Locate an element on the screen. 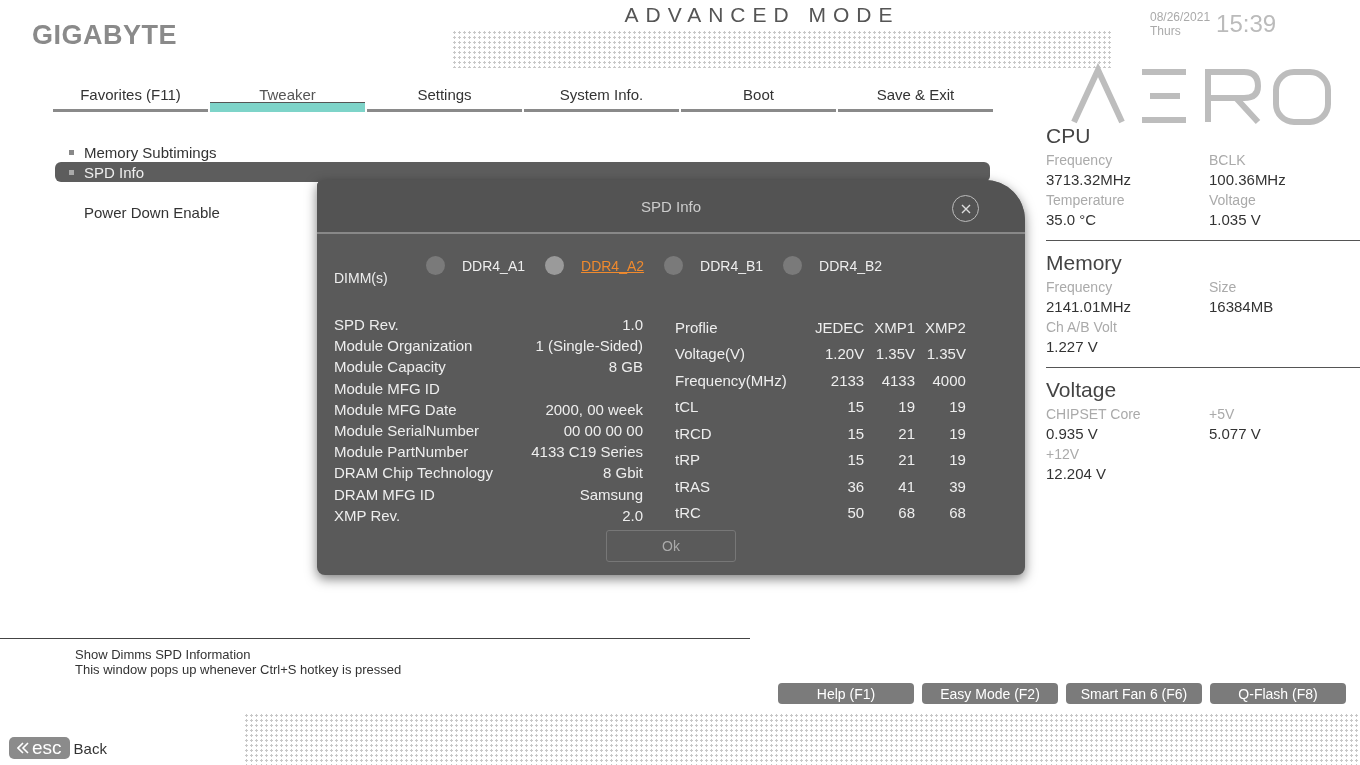 This screenshot has height=765, width=1360. column-header: JEDEC is located at coordinates (839, 327).